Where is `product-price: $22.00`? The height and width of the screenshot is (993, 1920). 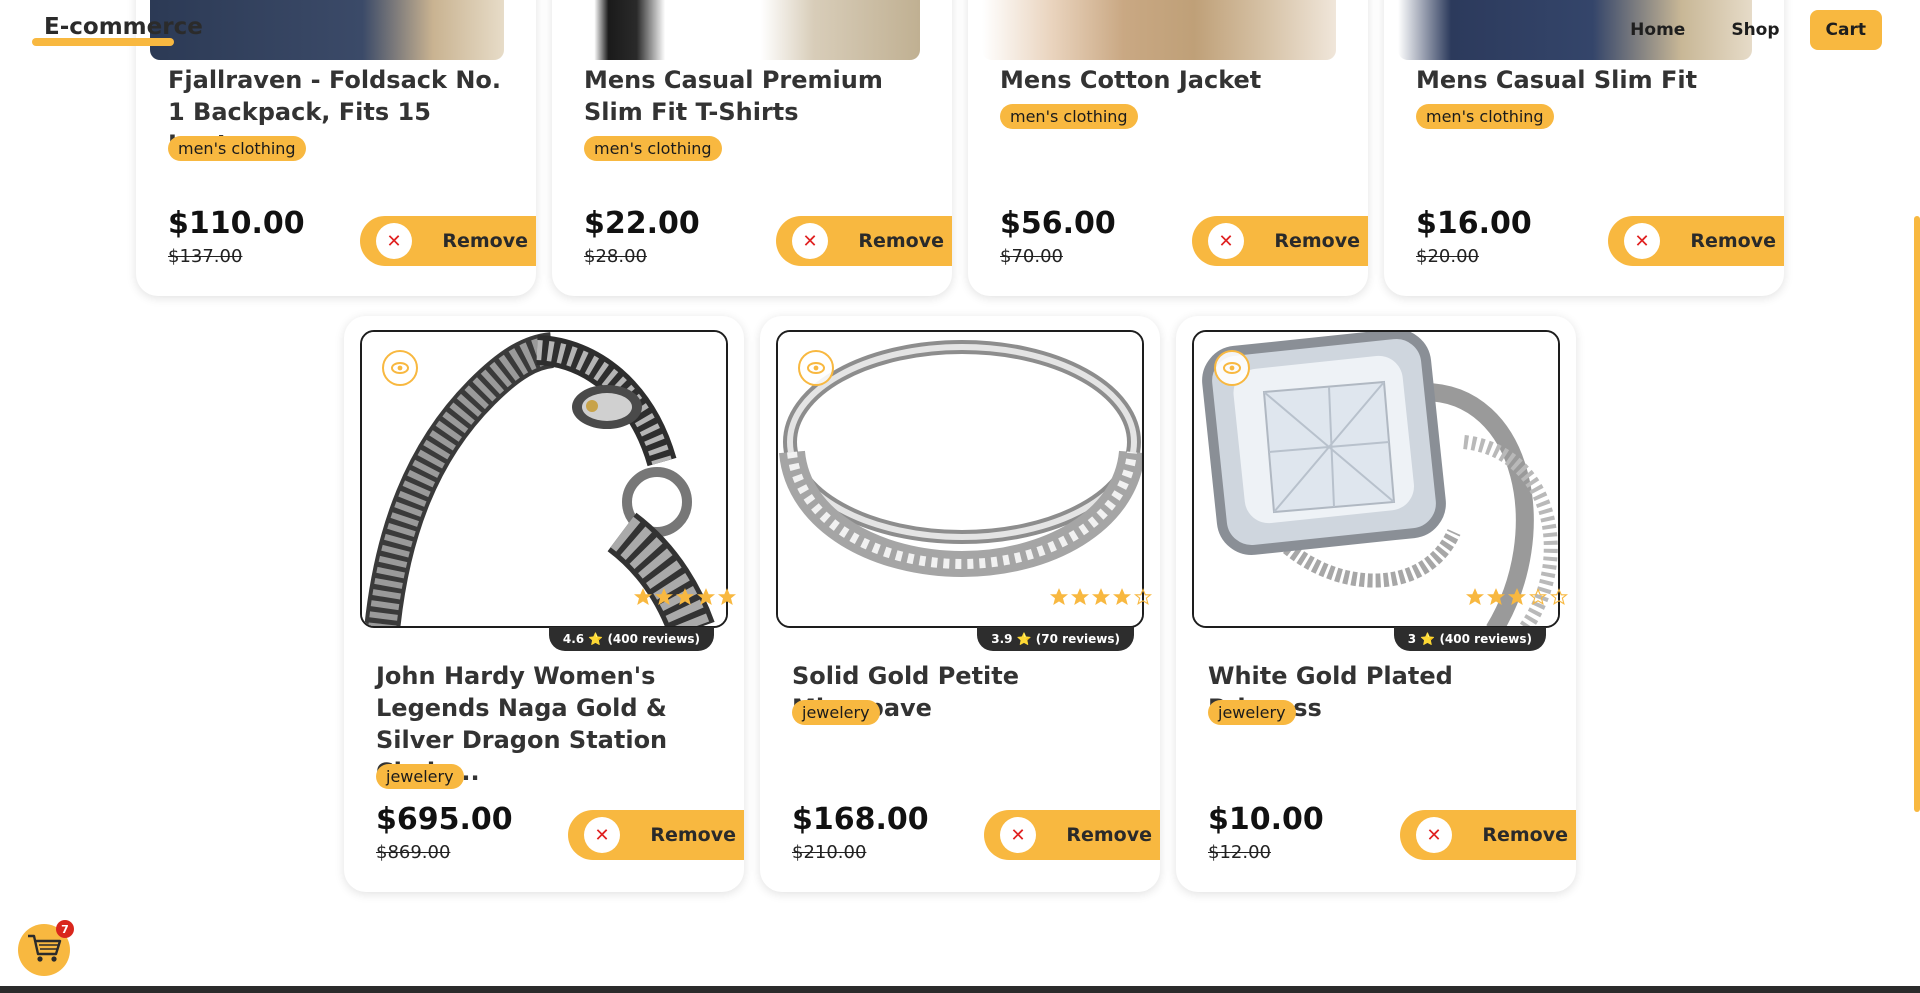
product-price: $22.00 is located at coordinates (642, 223).